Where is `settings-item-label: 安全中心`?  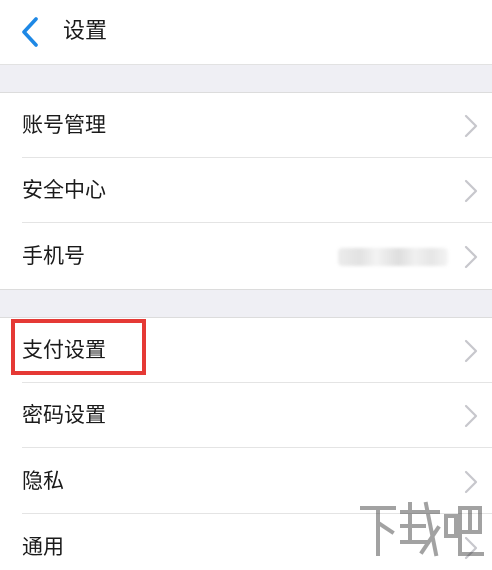
settings-item-label: 安全中心 is located at coordinates (64, 190).